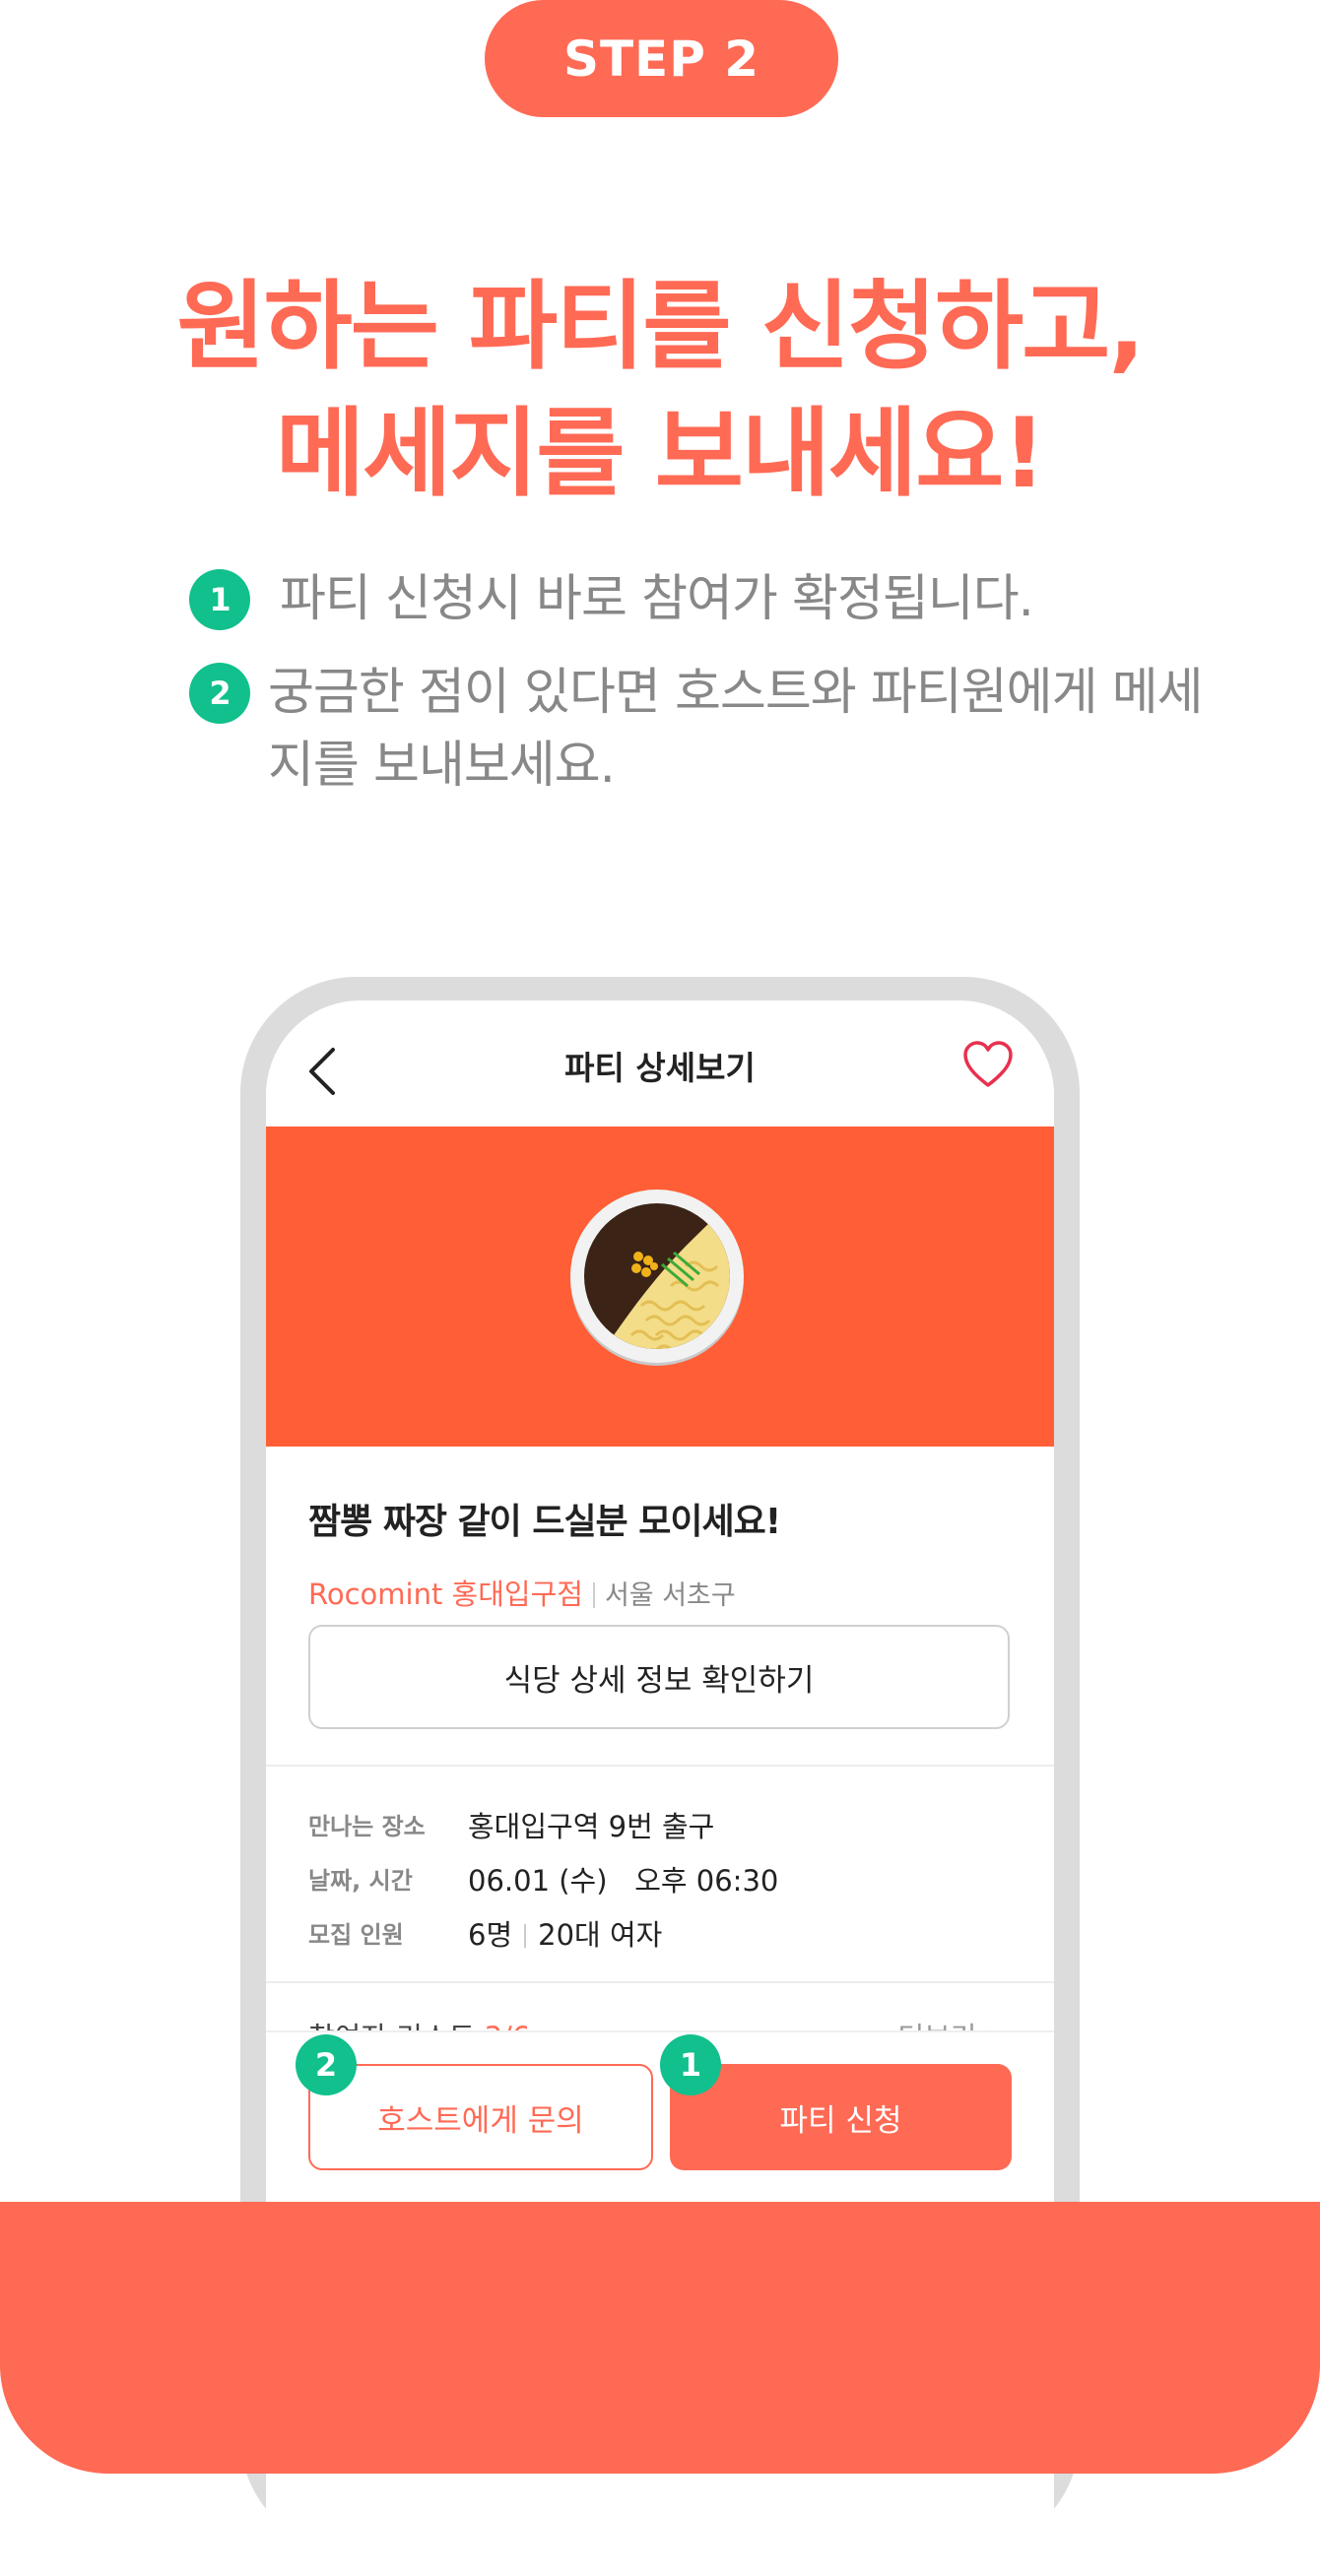 This screenshot has width=1320, height=2576. I want to click on step-number-2: 2, so click(219, 693).